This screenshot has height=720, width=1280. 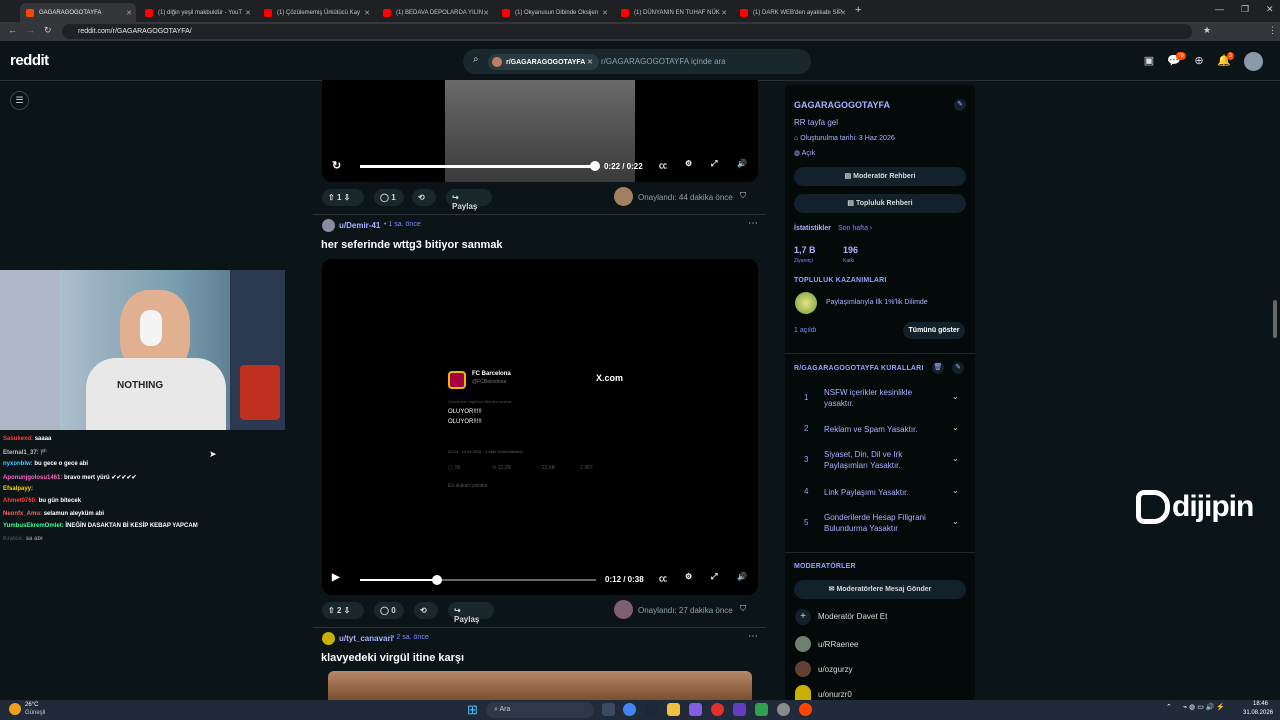 I want to click on invite-mod-link: Moderatör Davet Et, so click(x=852, y=616).